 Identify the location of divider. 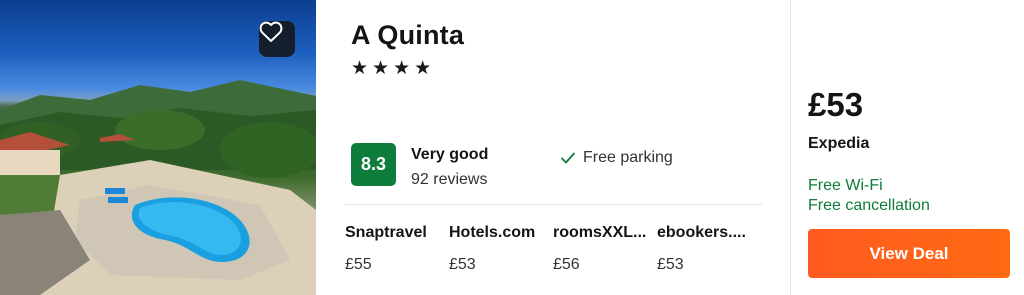
(553, 204).